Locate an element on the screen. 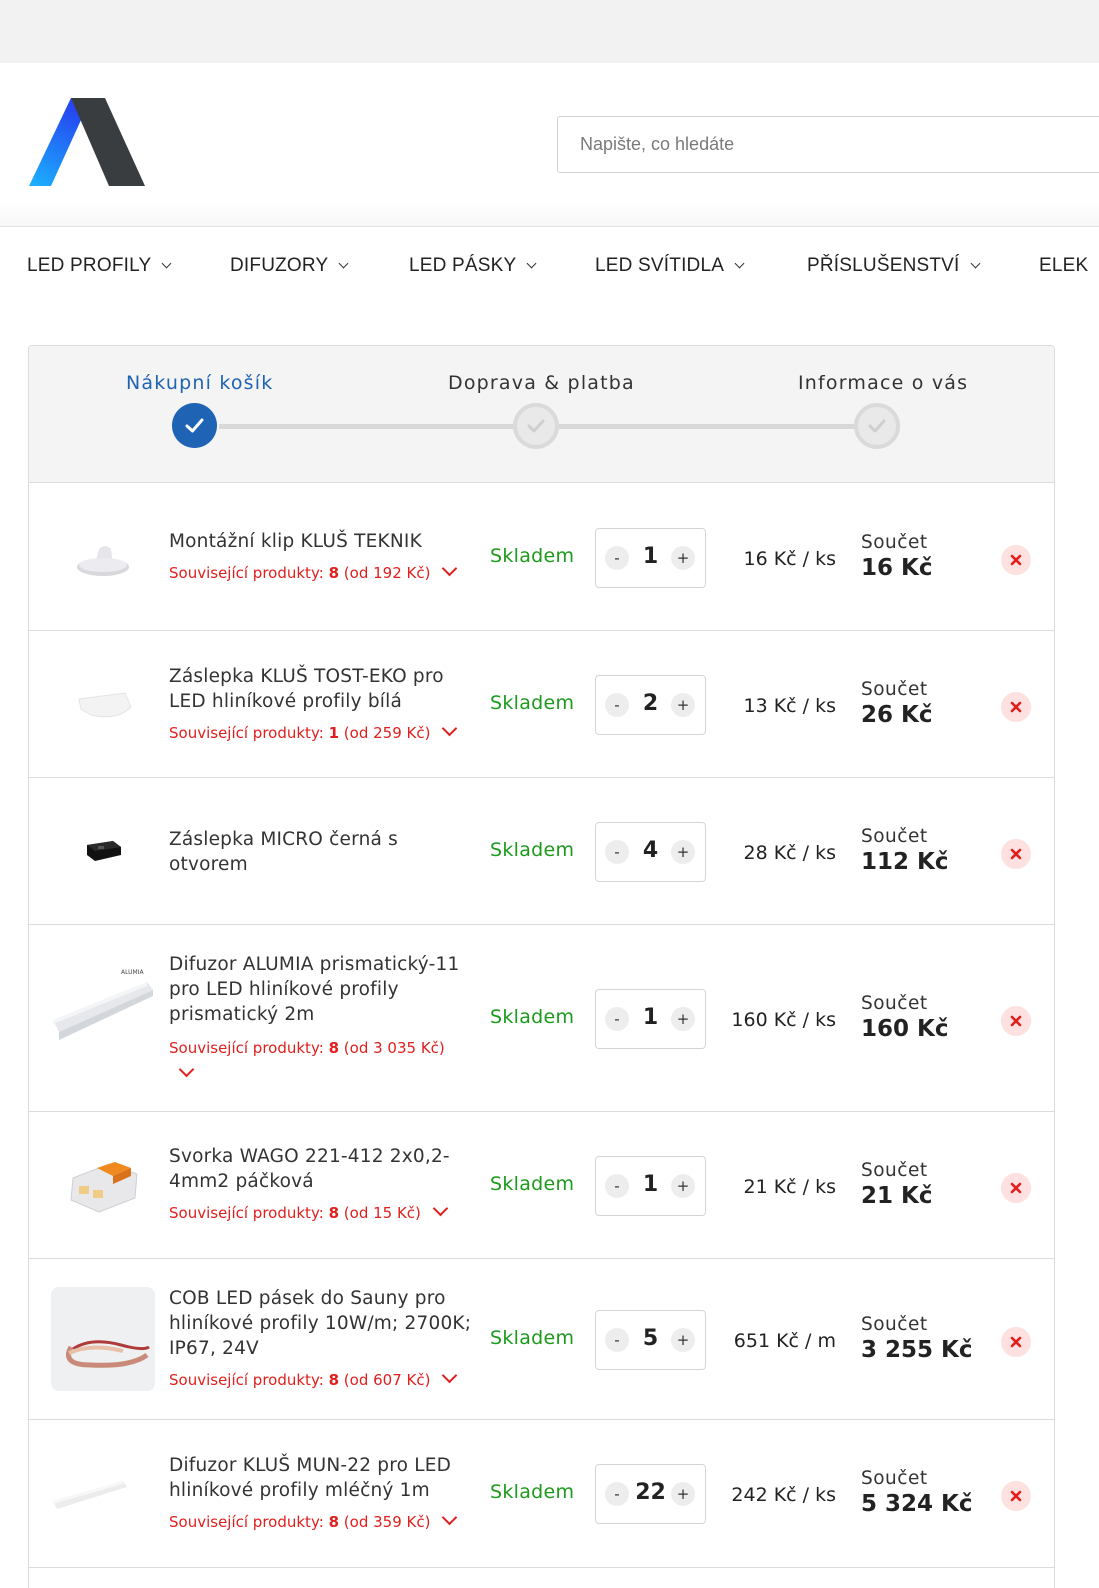 The height and width of the screenshot is (1588, 1099). related-products-link: Související produkty: 8 (od 15 Kč) is located at coordinates (321, 1213).